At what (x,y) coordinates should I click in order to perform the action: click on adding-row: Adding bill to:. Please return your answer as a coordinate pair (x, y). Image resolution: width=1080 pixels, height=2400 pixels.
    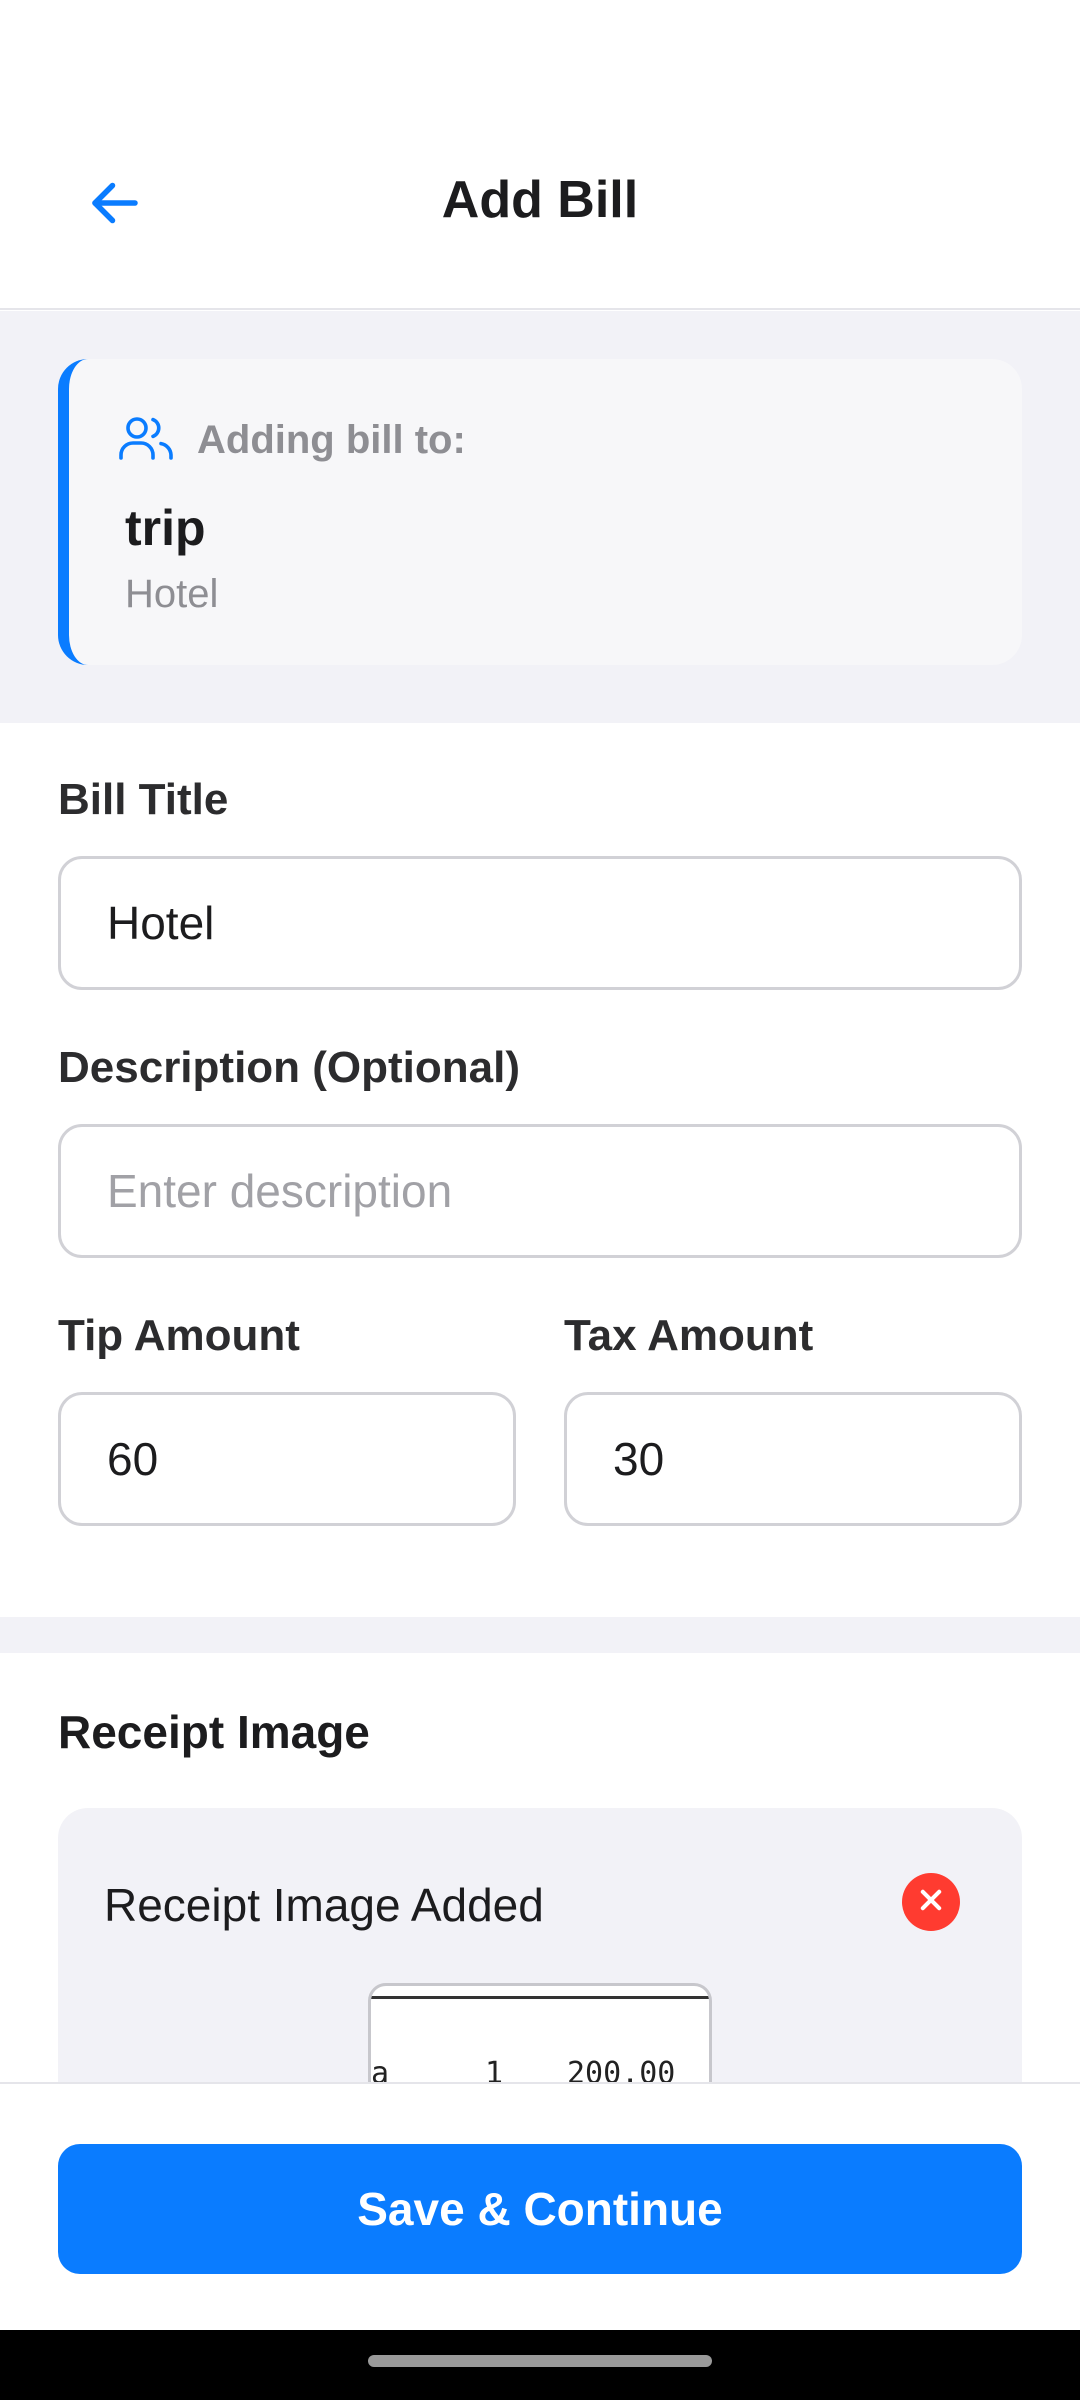
    Looking at the image, I should click on (291, 440).